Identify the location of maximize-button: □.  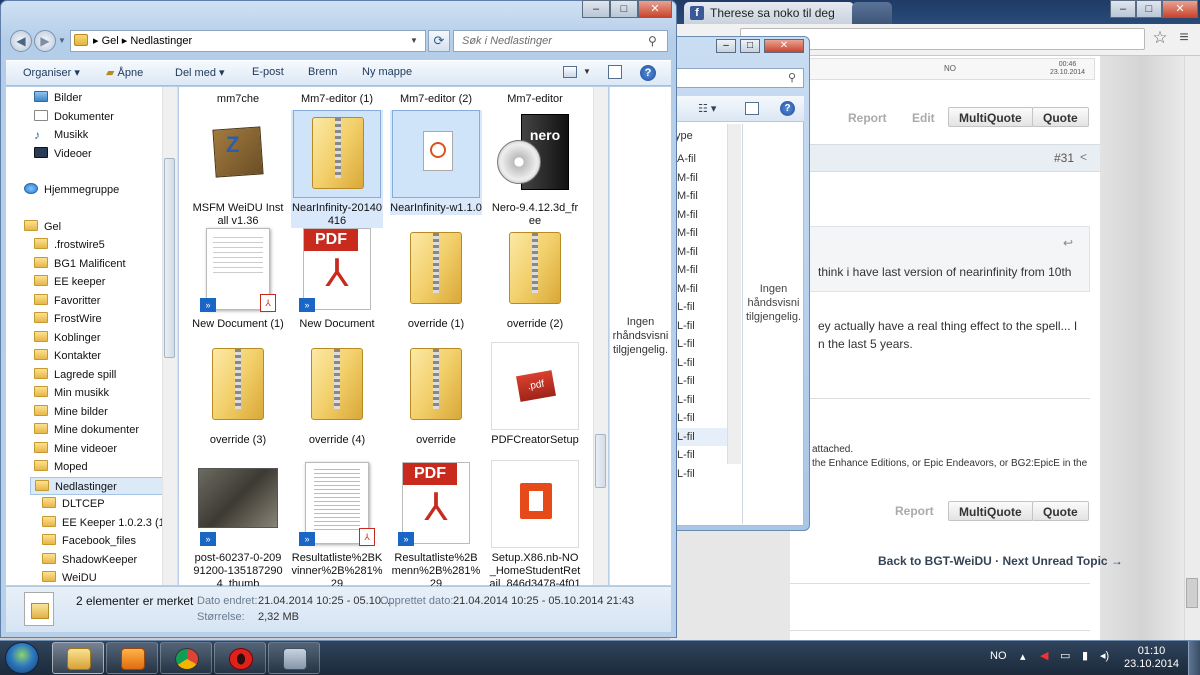
(624, 9).